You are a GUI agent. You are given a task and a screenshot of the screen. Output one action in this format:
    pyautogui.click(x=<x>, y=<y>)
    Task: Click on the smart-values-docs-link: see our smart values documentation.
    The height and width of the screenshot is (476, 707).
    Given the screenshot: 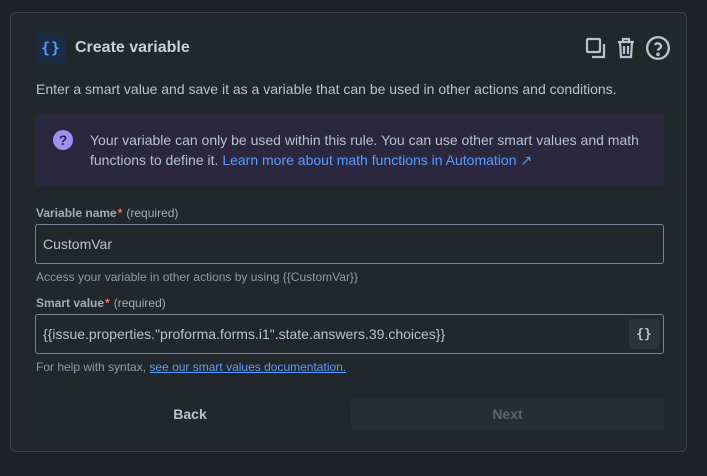 What is the action you would take?
    pyautogui.click(x=247, y=367)
    